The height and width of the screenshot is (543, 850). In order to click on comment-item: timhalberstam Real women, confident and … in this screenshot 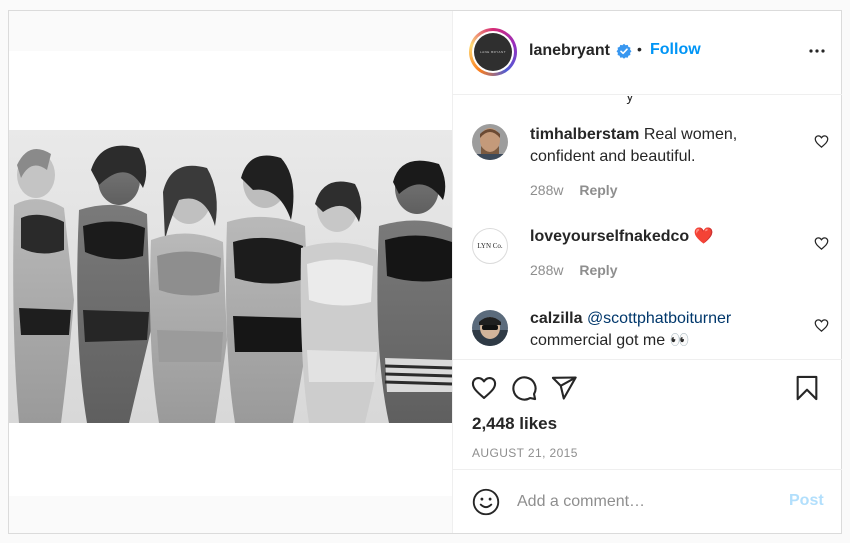, I will do `click(647, 164)`.